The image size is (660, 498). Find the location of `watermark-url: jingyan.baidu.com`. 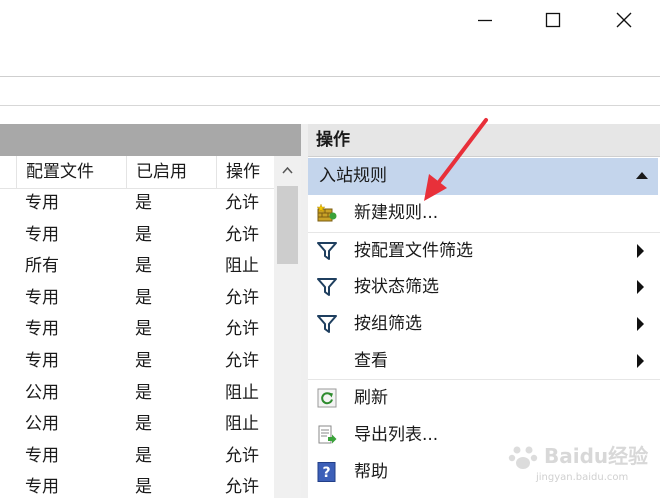

watermark-url: jingyan.baidu.com is located at coordinates (582, 477).